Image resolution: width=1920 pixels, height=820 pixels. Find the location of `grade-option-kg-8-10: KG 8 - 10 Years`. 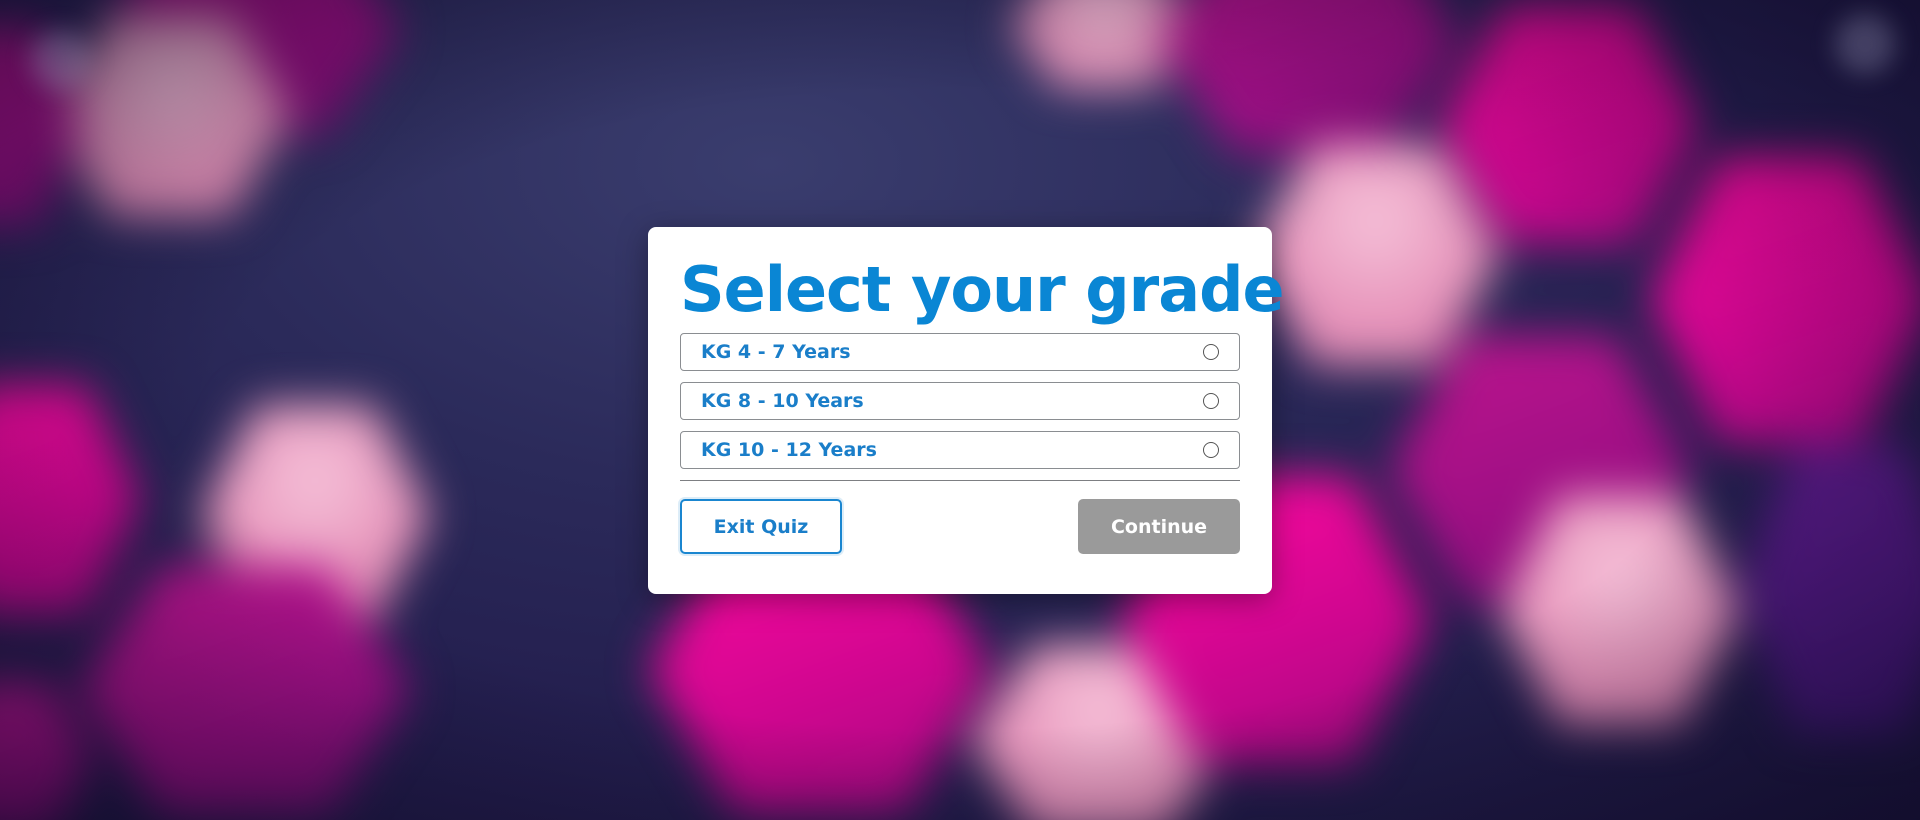

grade-option-kg-8-10: KG 8 - 10 Years is located at coordinates (960, 401).